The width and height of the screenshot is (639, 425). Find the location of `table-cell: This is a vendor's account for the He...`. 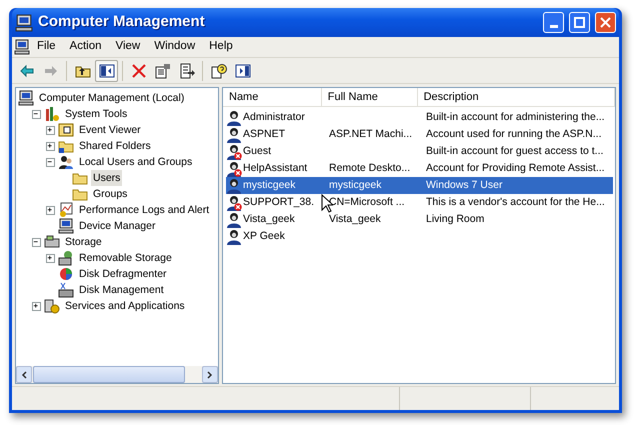

table-cell: This is a vendor's account for the He... is located at coordinates (515, 202).